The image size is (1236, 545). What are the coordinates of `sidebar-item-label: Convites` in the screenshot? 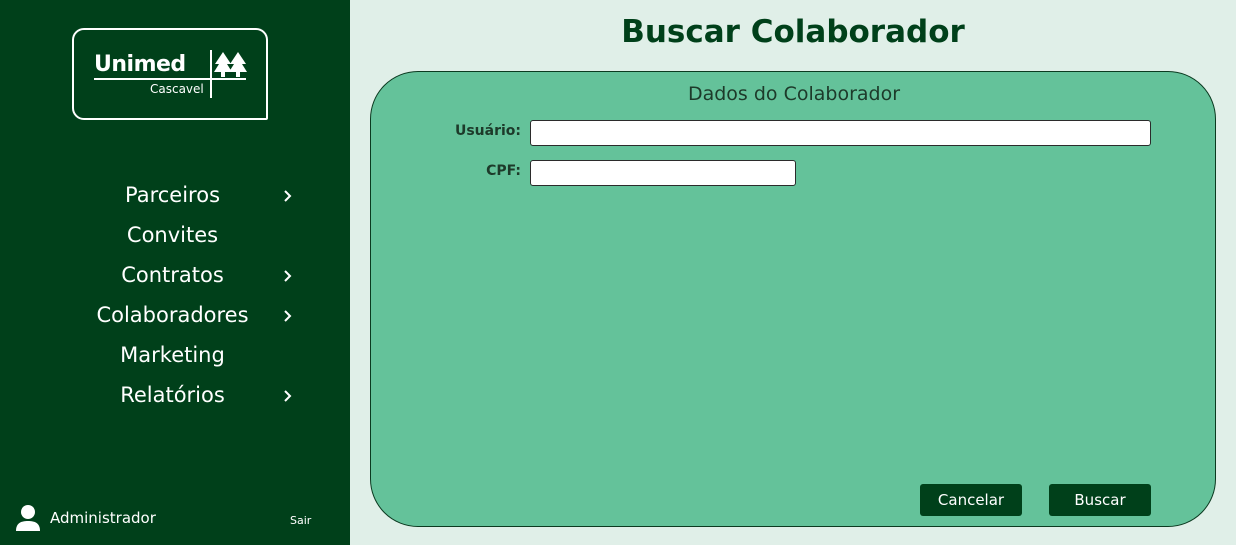 It's located at (172, 235).